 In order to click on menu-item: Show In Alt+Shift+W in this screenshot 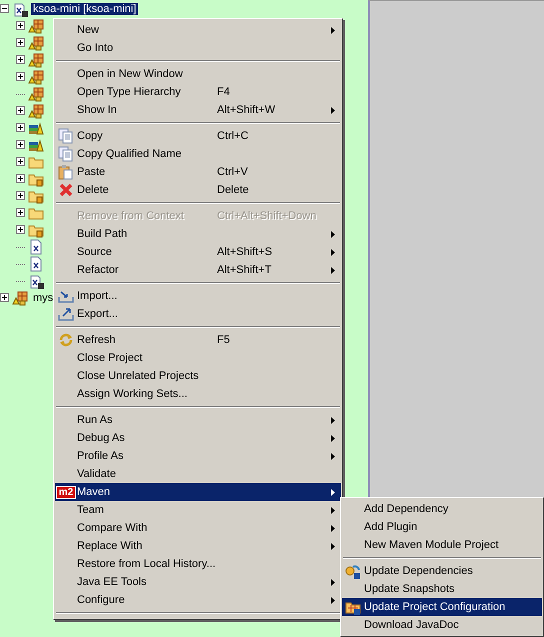, I will do `click(198, 110)`.